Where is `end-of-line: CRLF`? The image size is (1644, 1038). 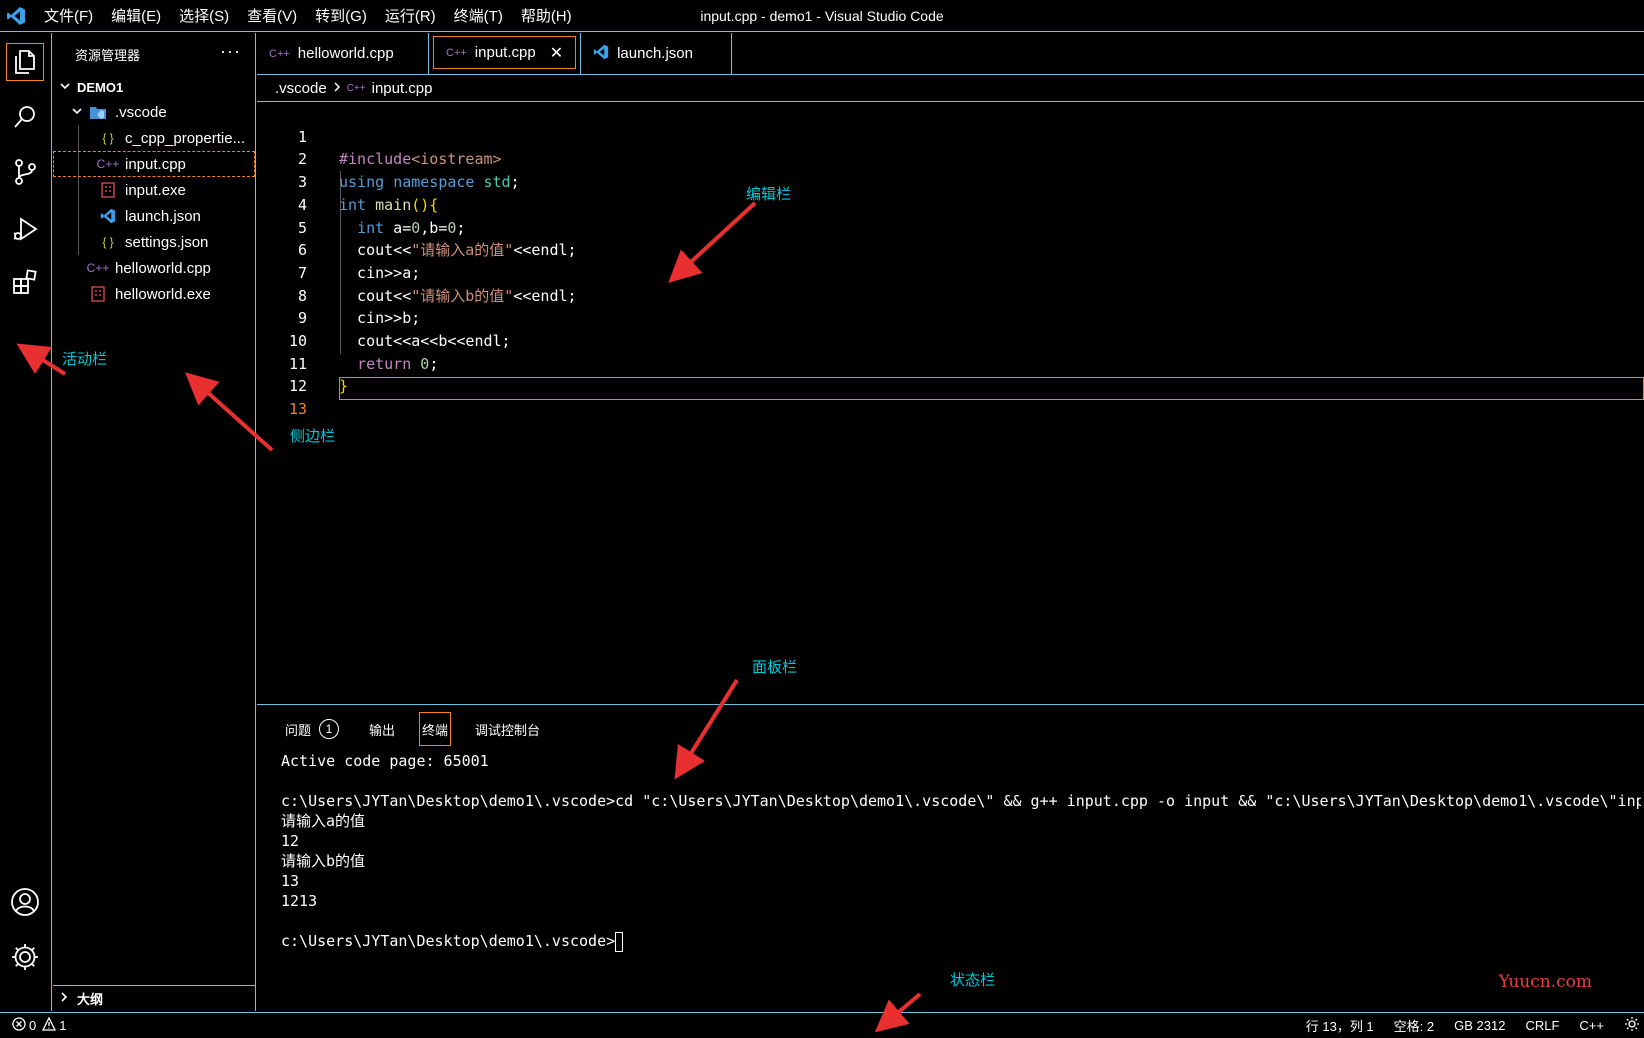 end-of-line: CRLF is located at coordinates (1542, 1025).